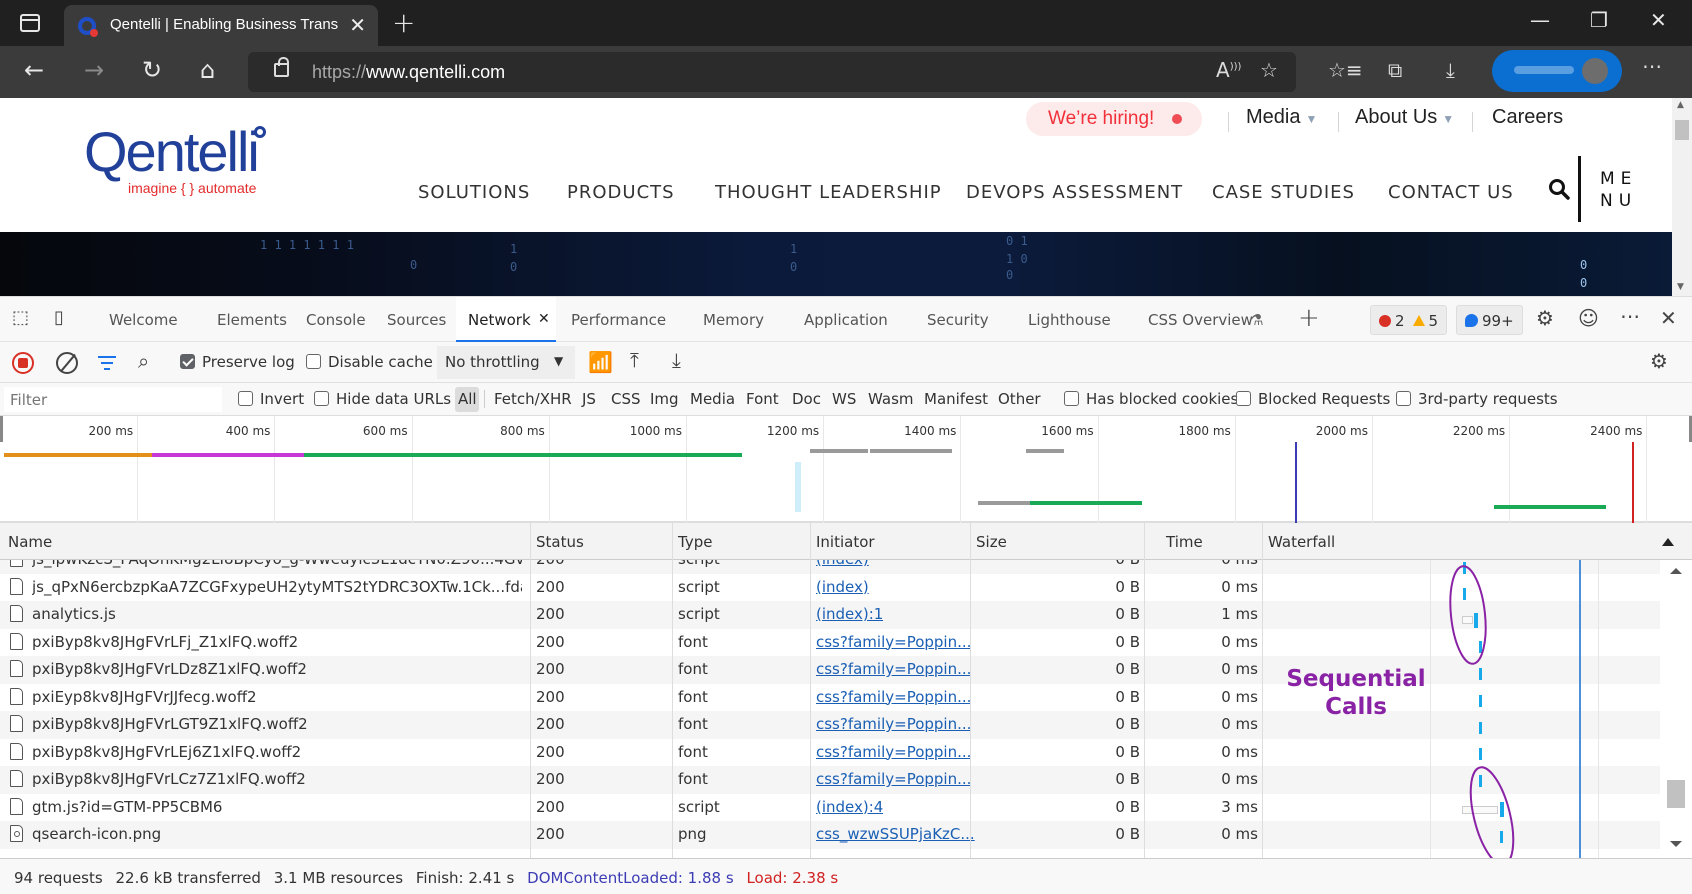 The width and height of the screenshot is (1692, 894). Describe the element at coordinates (107, 365) in the screenshot. I see `filter-icon` at that location.